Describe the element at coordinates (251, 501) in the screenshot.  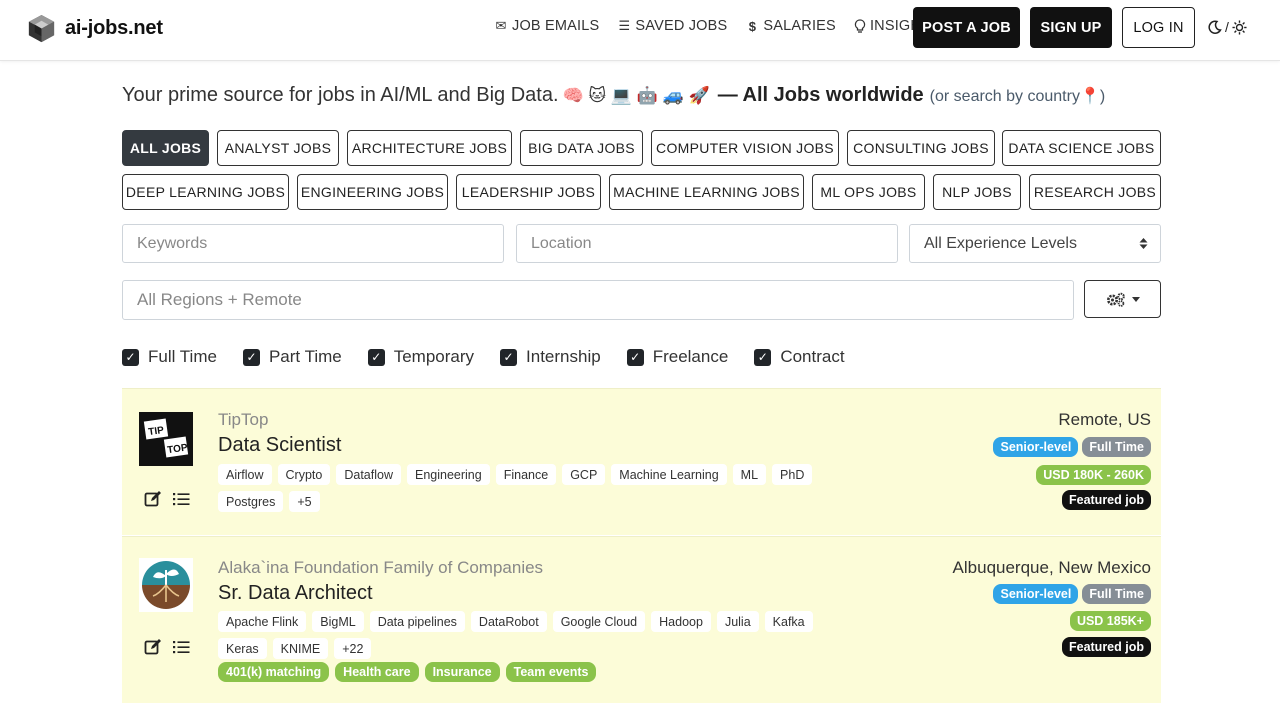
I see `tag: Postgres` at that location.